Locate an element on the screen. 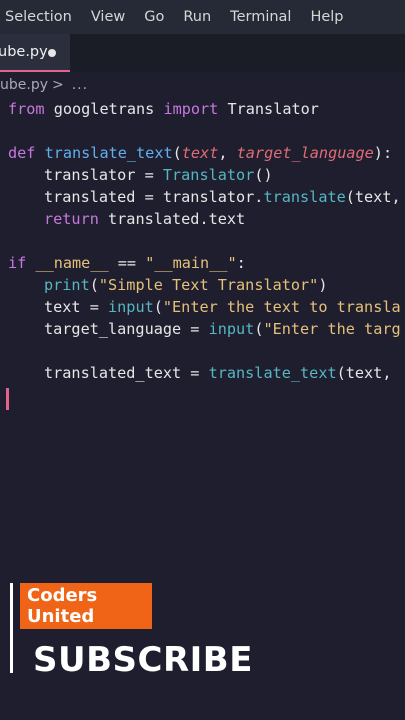 The width and height of the screenshot is (405, 720). text-cursor is located at coordinates (7, 399).